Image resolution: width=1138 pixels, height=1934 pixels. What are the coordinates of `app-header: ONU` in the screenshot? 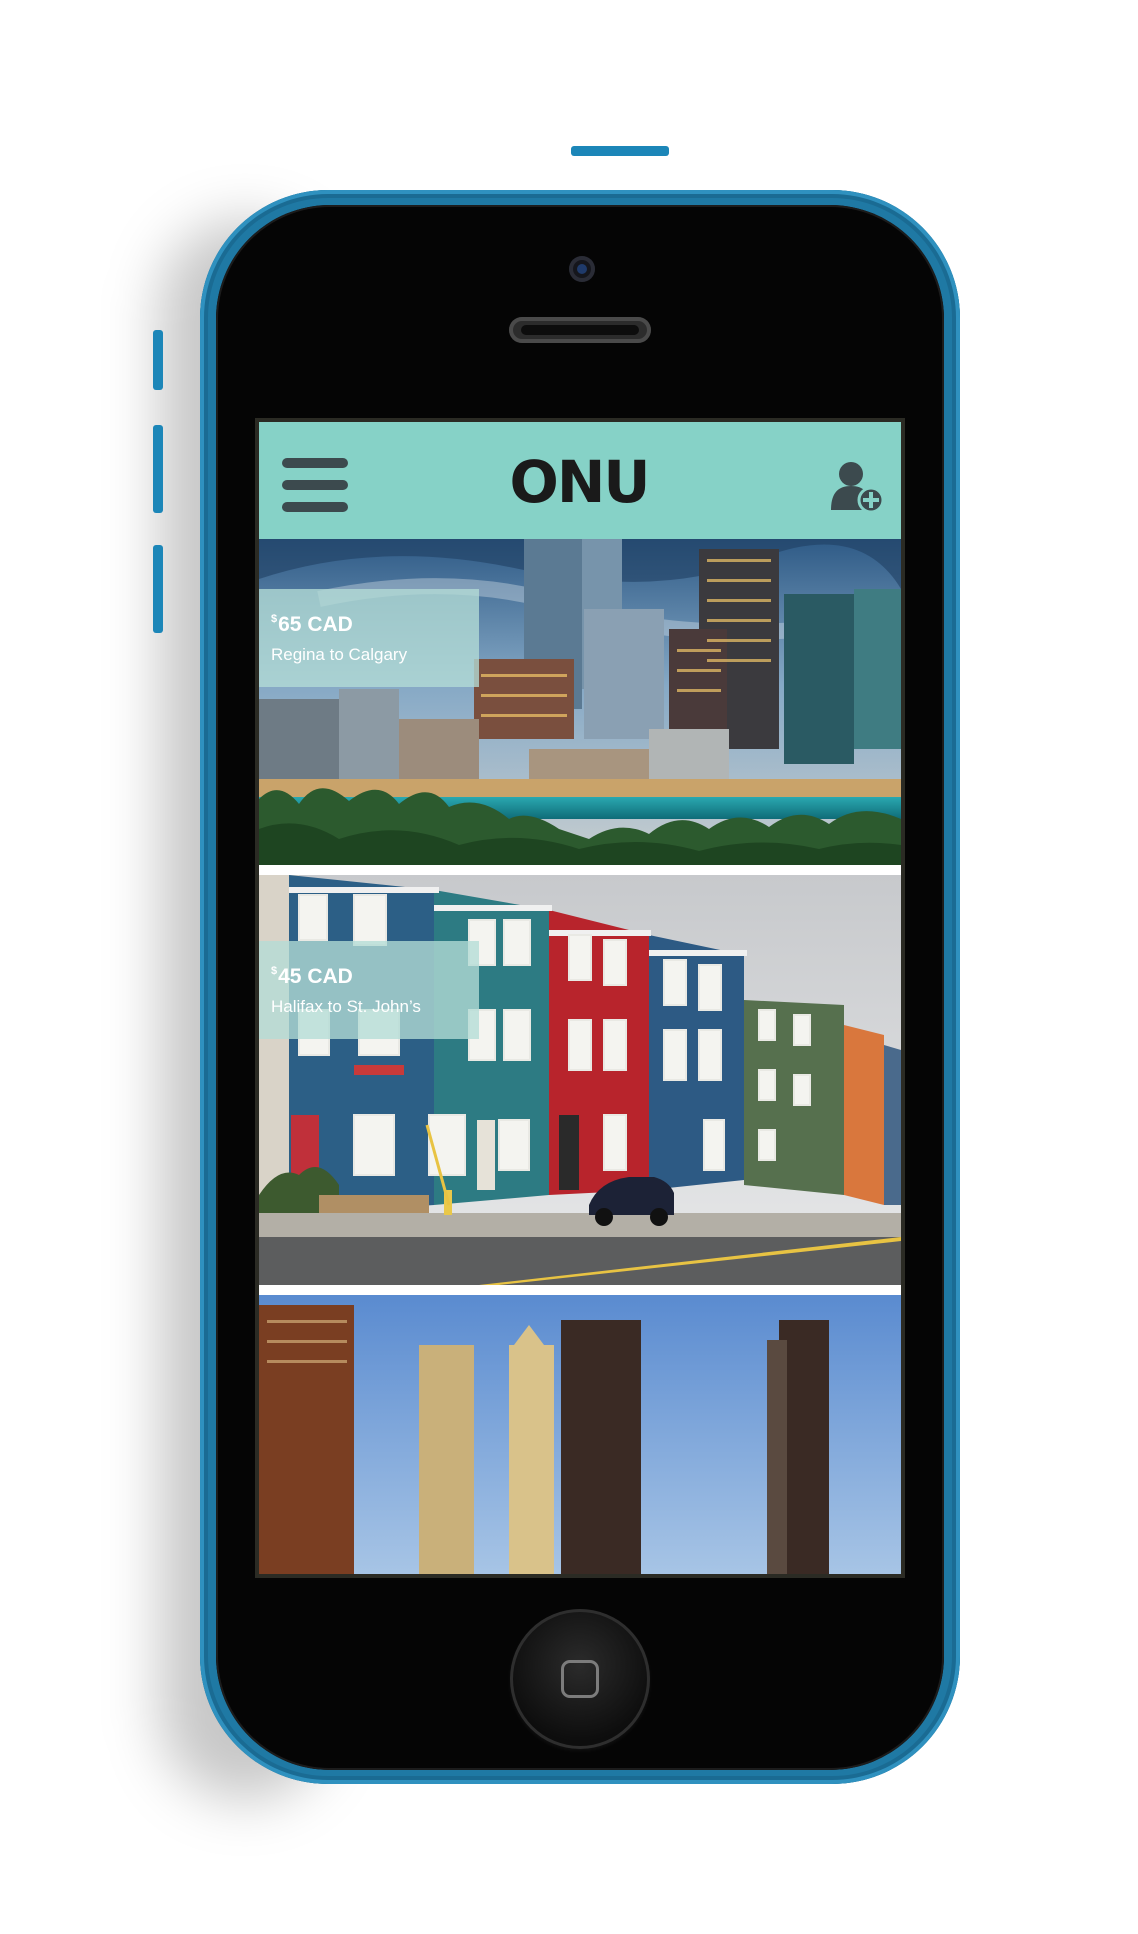 It's located at (580, 480).